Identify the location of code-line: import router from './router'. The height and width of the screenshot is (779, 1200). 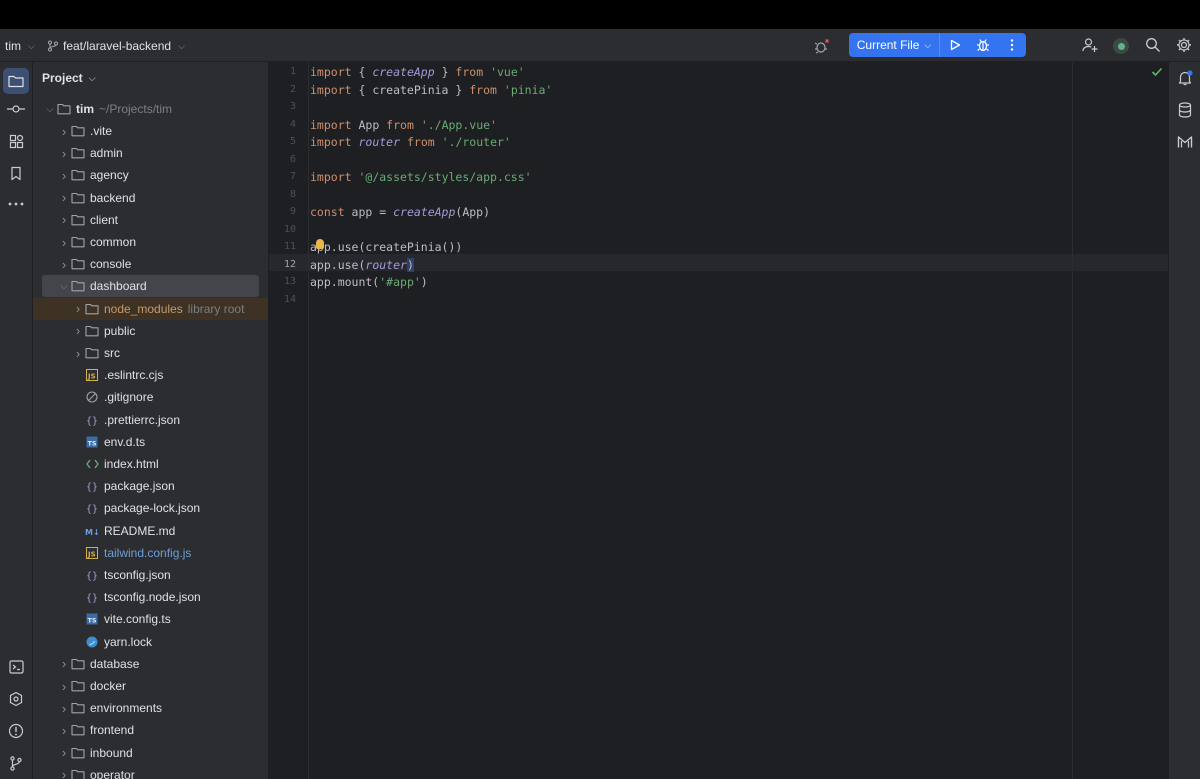
(410, 142).